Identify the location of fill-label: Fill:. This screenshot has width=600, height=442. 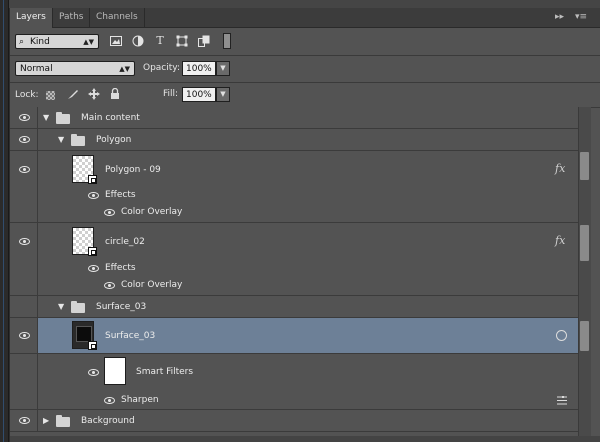
(171, 94).